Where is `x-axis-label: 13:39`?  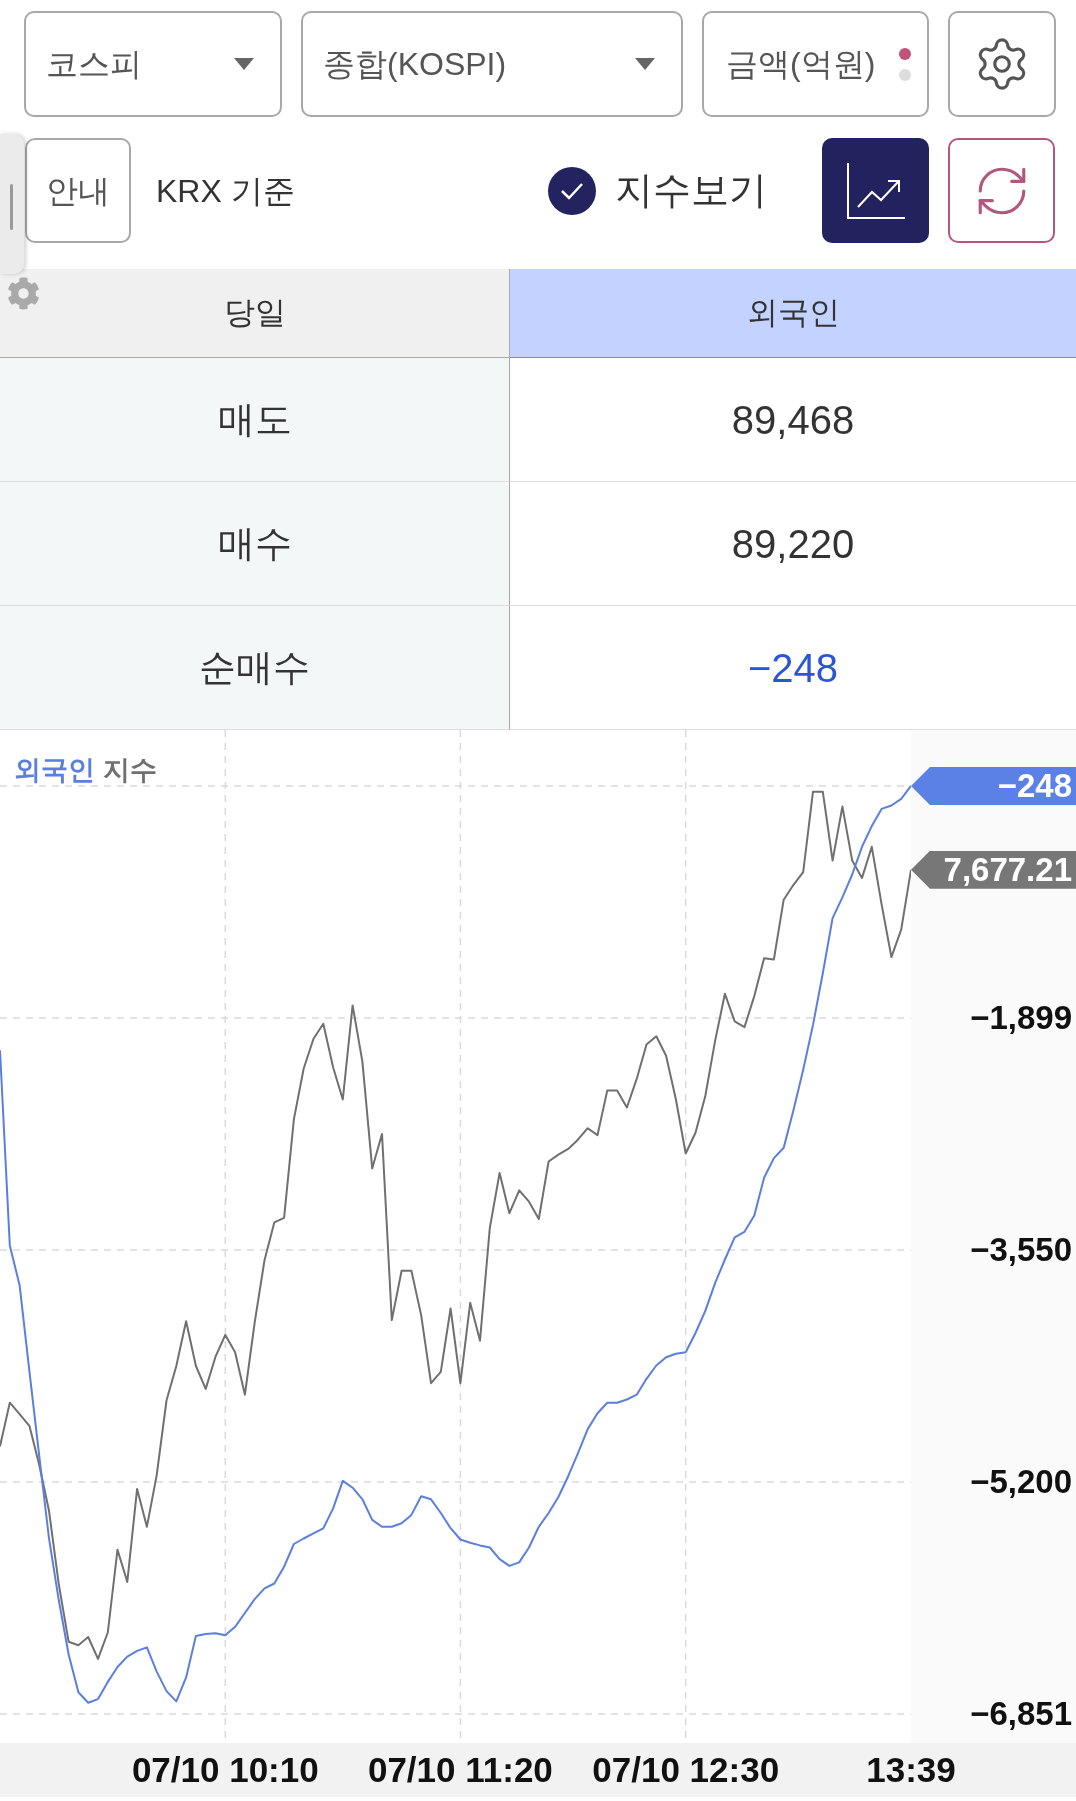
x-axis-label: 13:39 is located at coordinates (911, 1769).